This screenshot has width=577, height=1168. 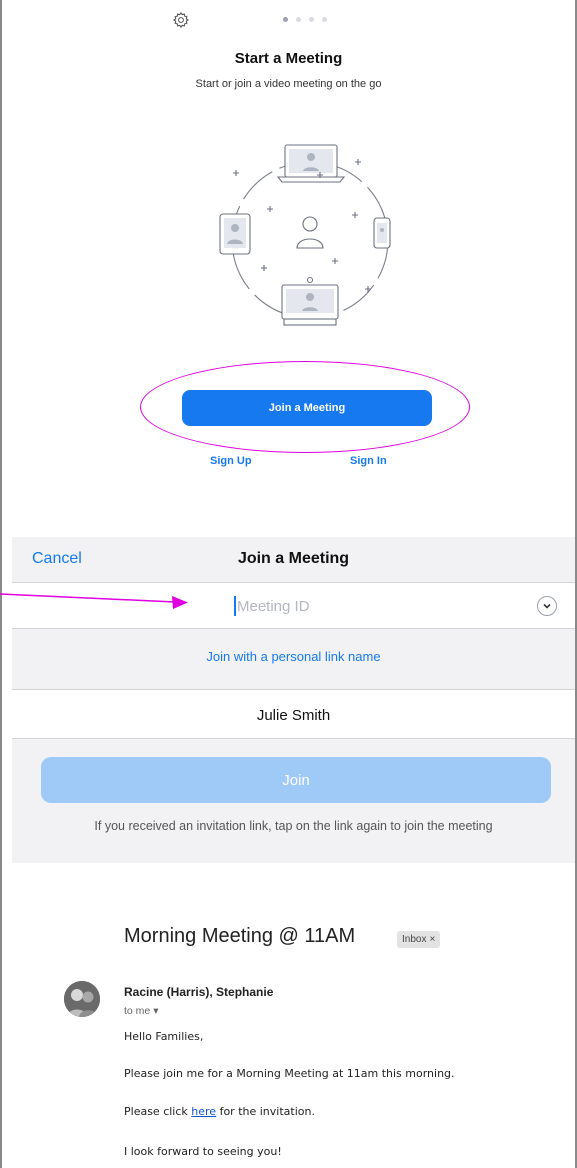 I want to click on text-cursor, so click(x=235, y=606).